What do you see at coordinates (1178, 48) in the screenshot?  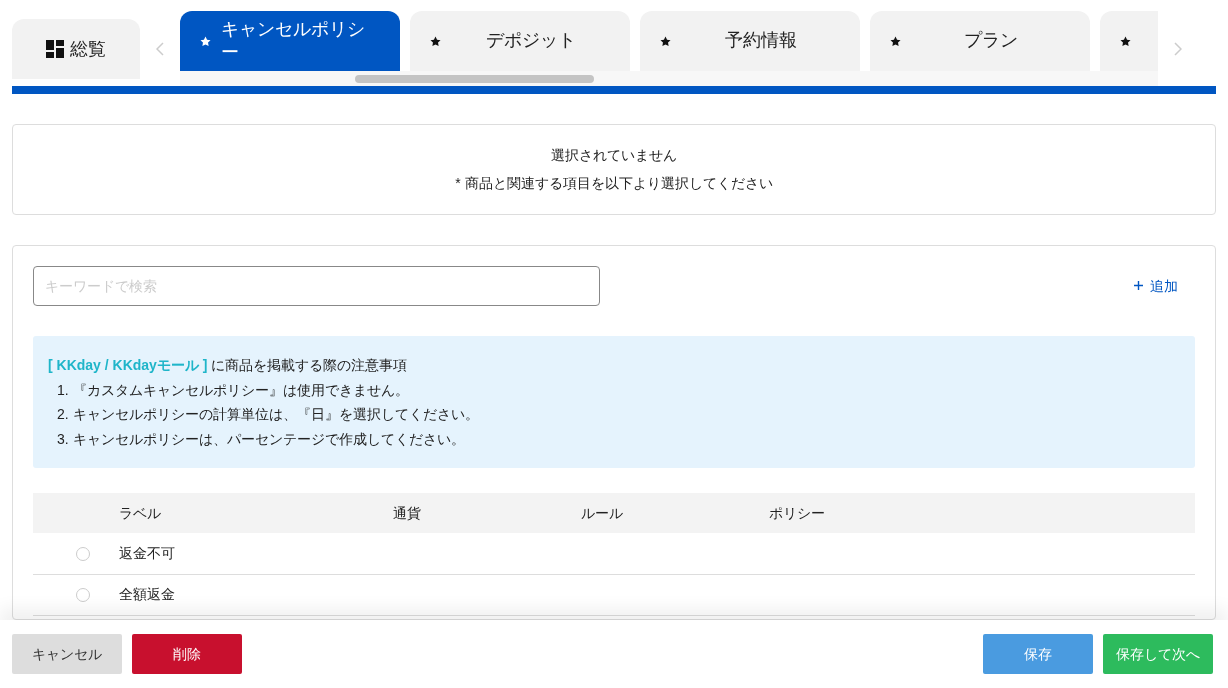 I see `chevron-right-icon` at bounding box center [1178, 48].